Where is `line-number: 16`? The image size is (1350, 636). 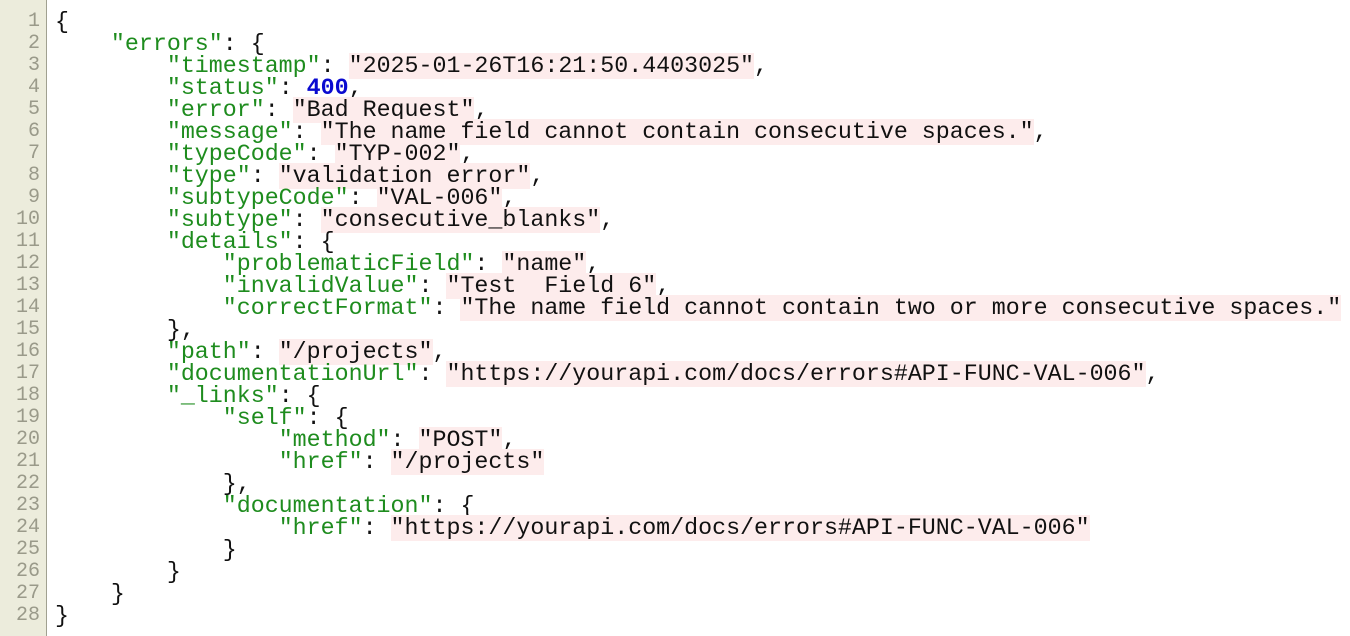 line-number: 16 is located at coordinates (27, 351).